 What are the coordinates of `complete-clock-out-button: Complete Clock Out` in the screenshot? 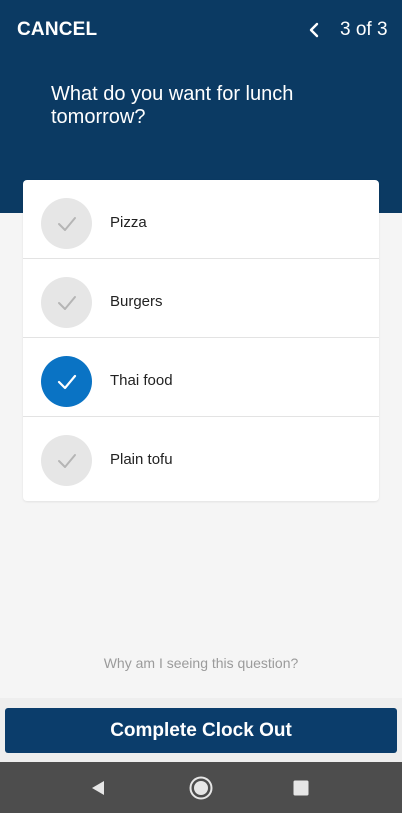 It's located at (201, 730).